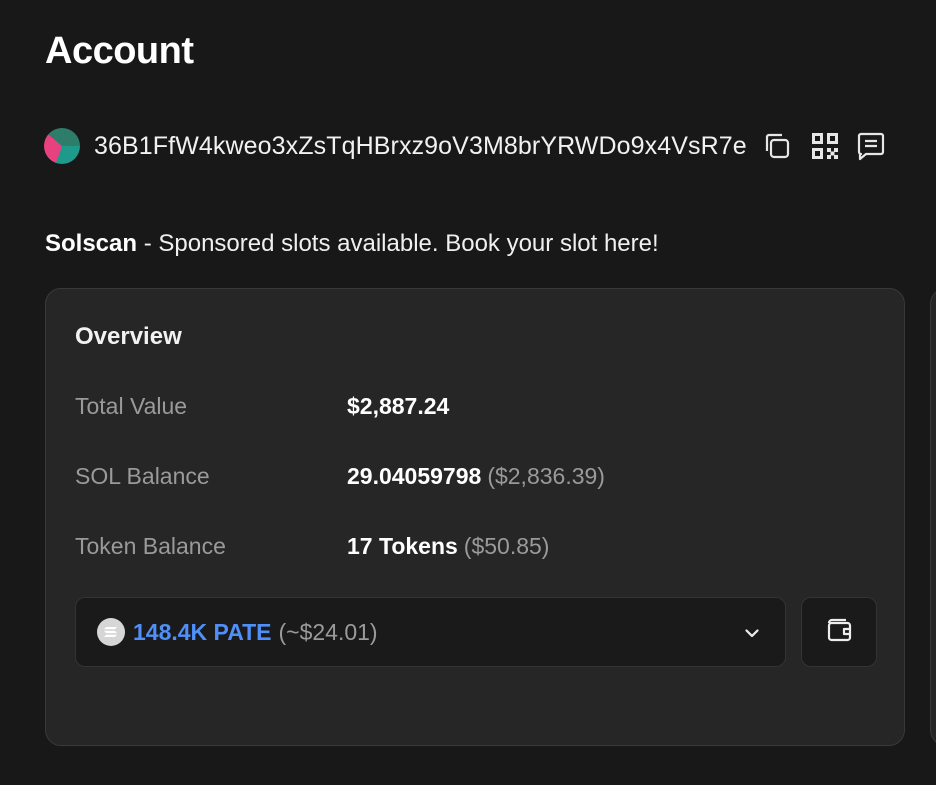  I want to click on wallet-button, so click(839, 632).